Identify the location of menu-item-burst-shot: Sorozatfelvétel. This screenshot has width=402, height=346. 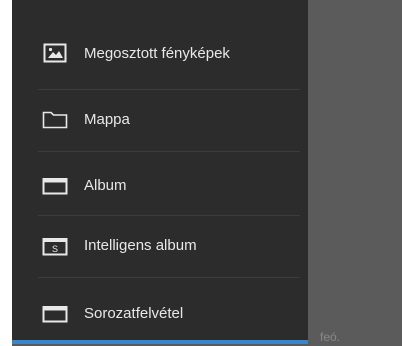
(160, 313).